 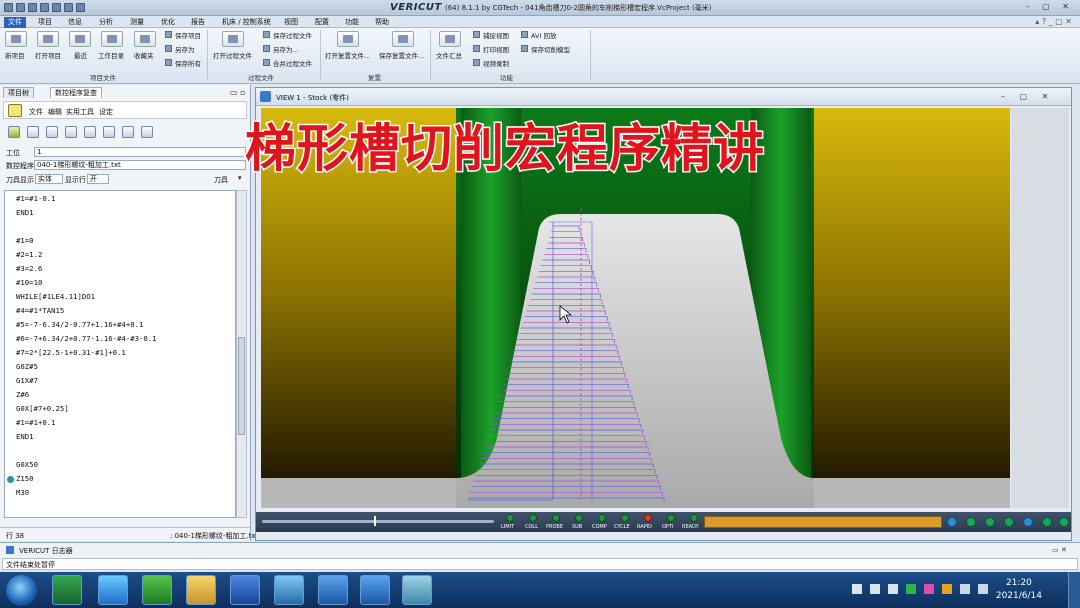 I want to click on tab-project-tree: 项目树, so click(x=18, y=92).